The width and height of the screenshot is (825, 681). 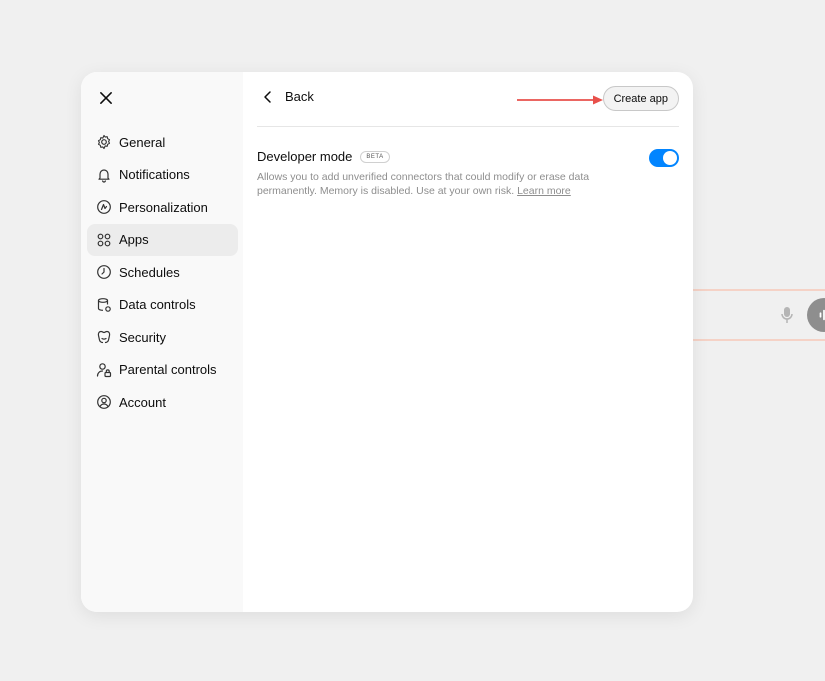 I want to click on database-gear-icon, so click(x=104, y=305).